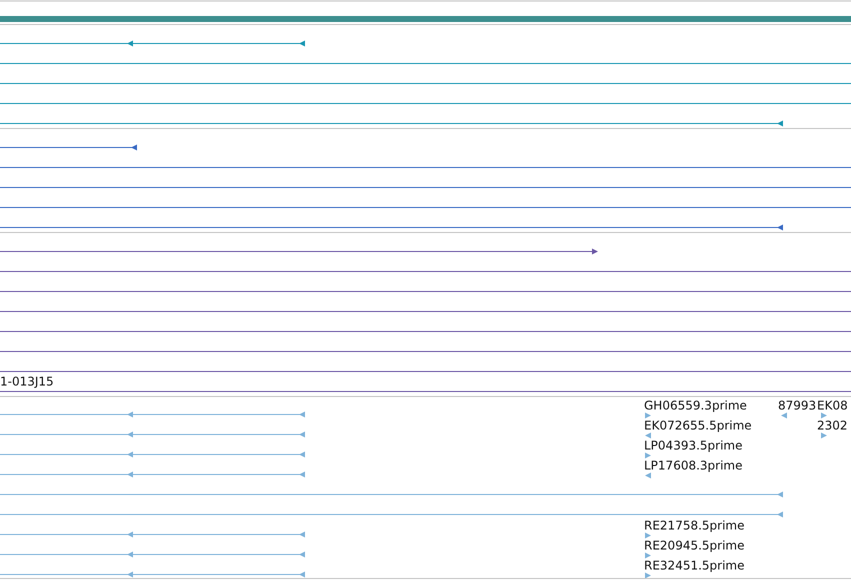  What do you see at coordinates (694, 525) in the screenshot?
I see `feature-label: RE21758.5prime` at bounding box center [694, 525].